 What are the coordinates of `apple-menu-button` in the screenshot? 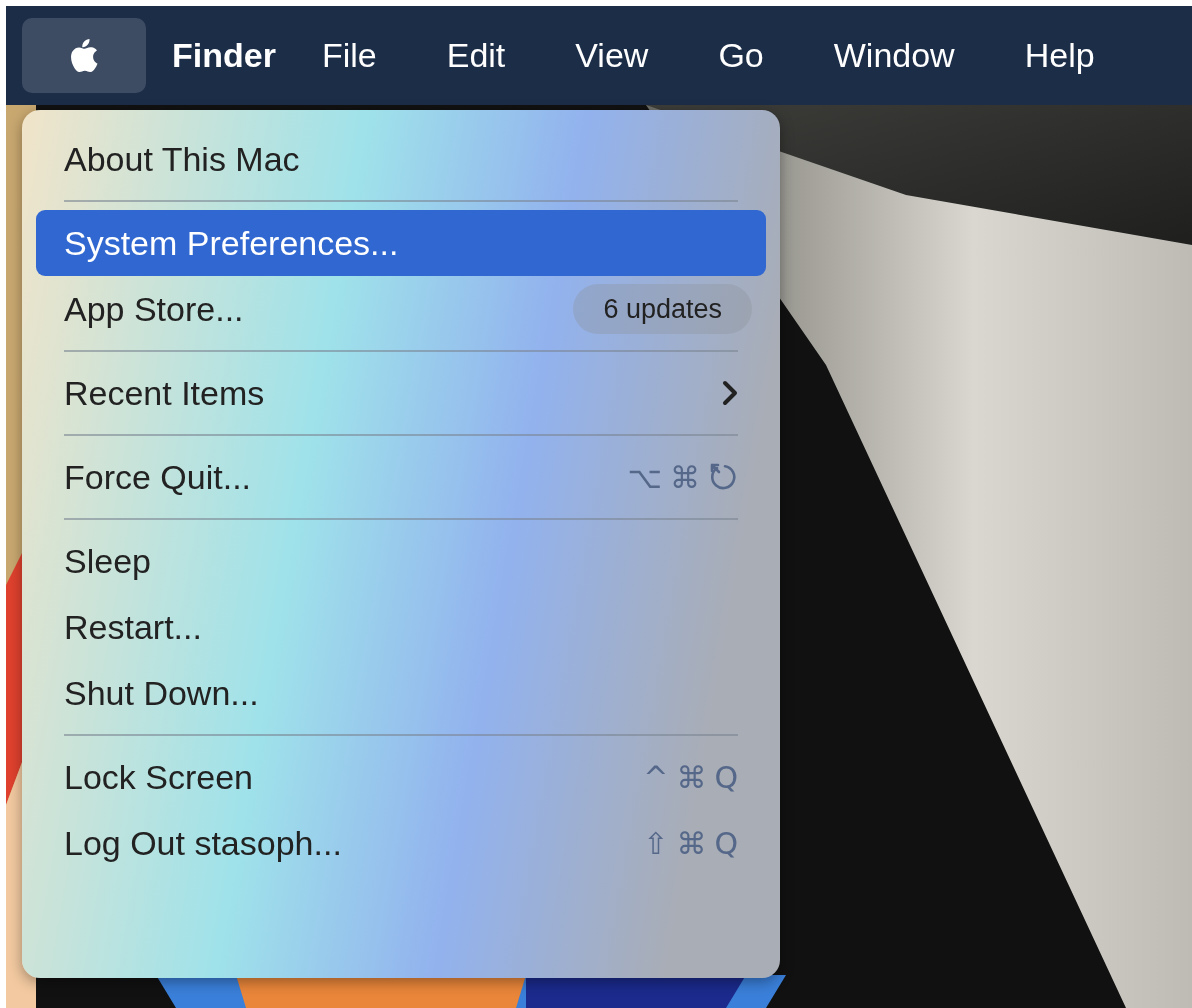 It's located at (84, 55).